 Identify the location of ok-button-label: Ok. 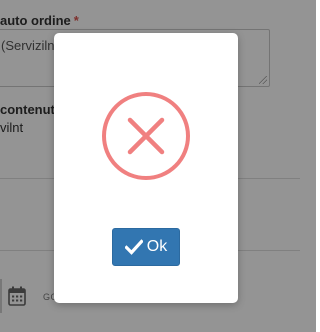
(157, 246).